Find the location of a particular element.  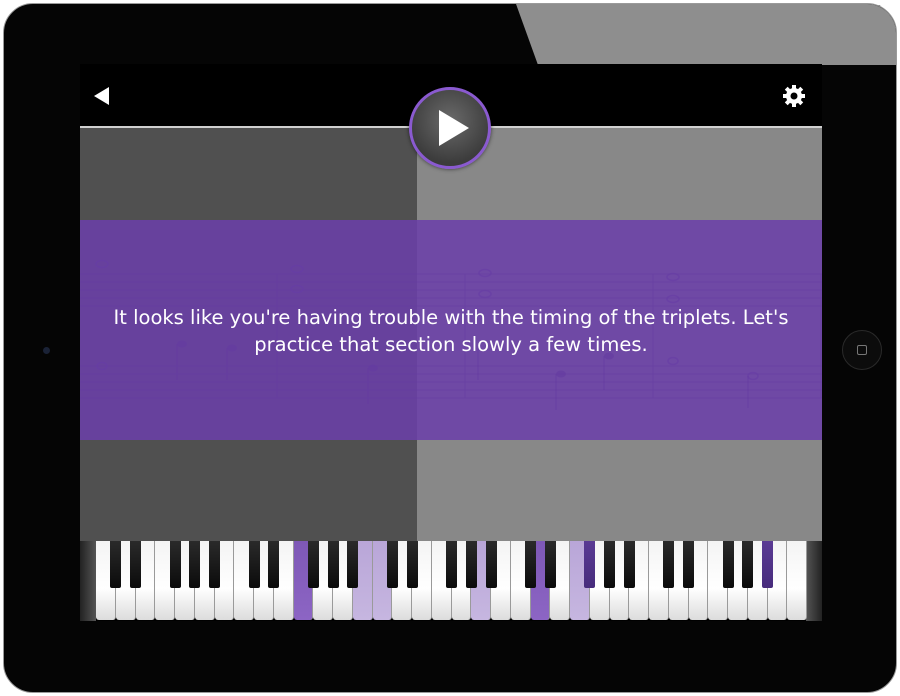

back-arrow-icon is located at coordinates (101, 96).